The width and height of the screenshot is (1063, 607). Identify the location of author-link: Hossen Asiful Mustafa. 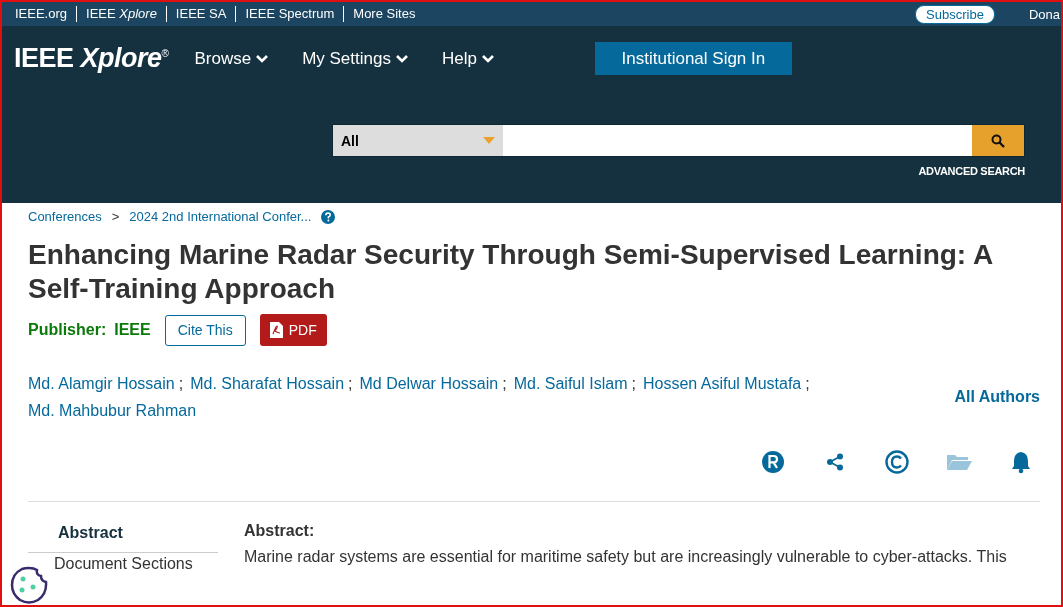
(722, 383).